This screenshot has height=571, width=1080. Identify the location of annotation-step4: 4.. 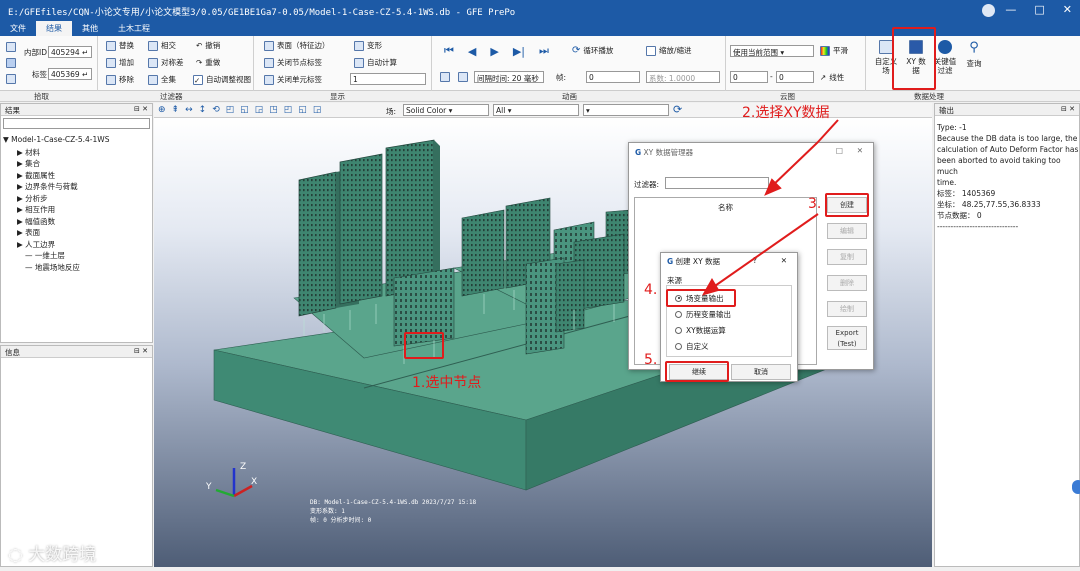
(651, 290).